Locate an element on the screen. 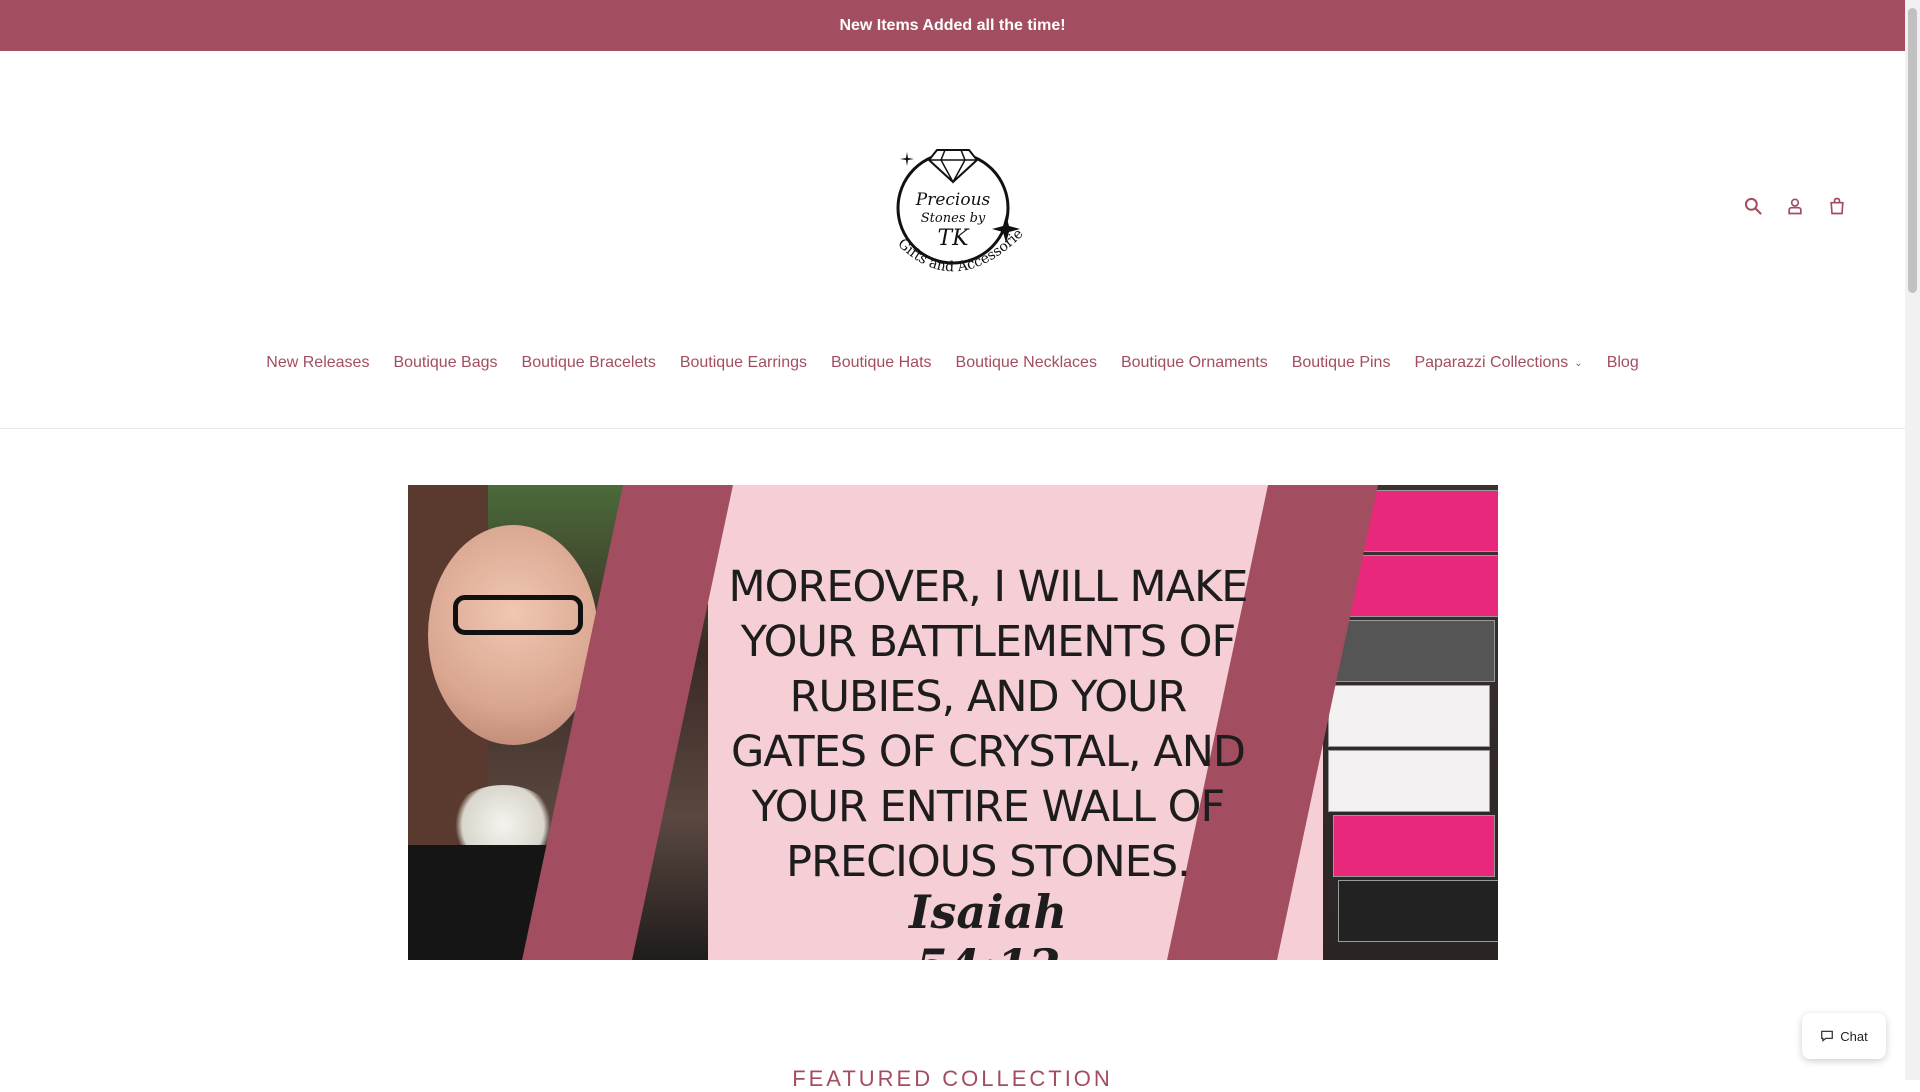 This screenshot has width=1920, height=1092. box-black is located at coordinates (1418, 911).